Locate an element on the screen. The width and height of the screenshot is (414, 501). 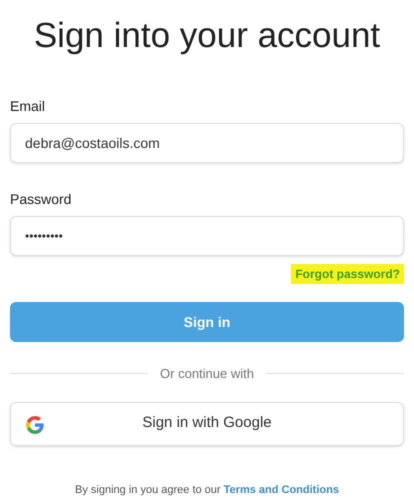
password-label: Password is located at coordinates (41, 199).